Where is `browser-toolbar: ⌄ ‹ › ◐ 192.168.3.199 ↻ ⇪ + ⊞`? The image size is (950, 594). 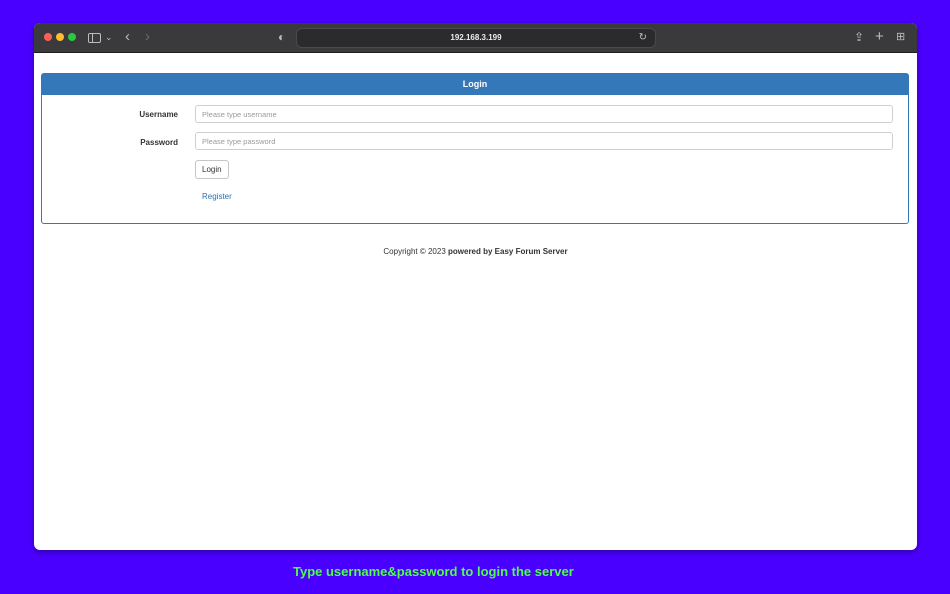 browser-toolbar: ⌄ ‹ › ◐ 192.168.3.199 ↻ ⇪ + ⊞ is located at coordinates (475, 38).